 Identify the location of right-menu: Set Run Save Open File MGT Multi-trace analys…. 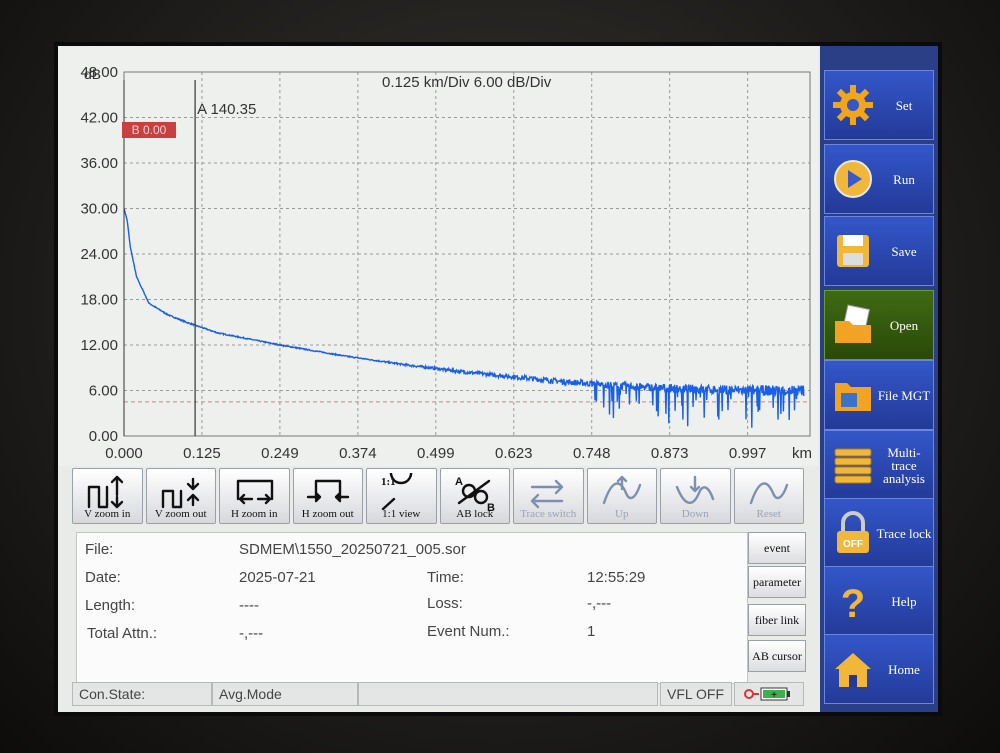
(879, 379).